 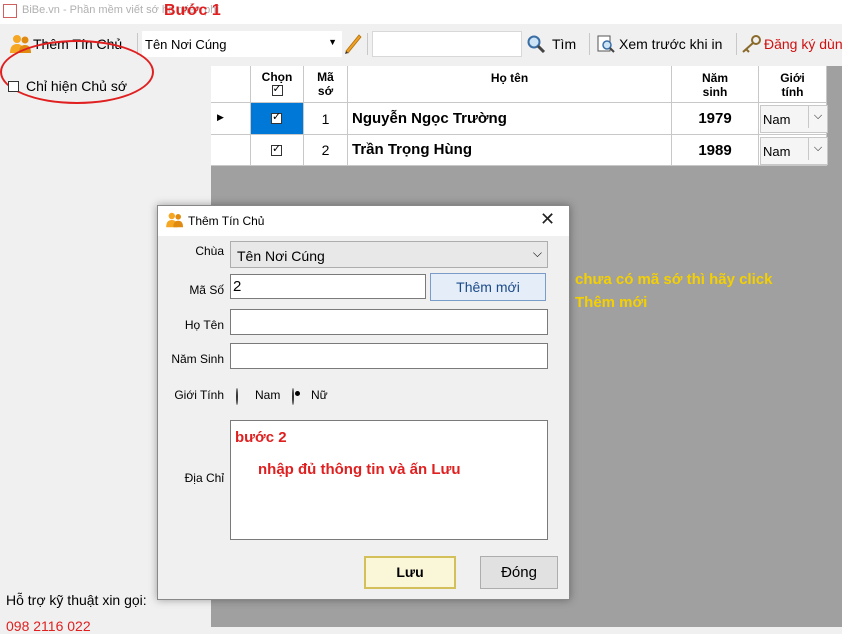 I want to click on ho-ten-value: Trần Trọng Hùng, so click(x=412, y=149).